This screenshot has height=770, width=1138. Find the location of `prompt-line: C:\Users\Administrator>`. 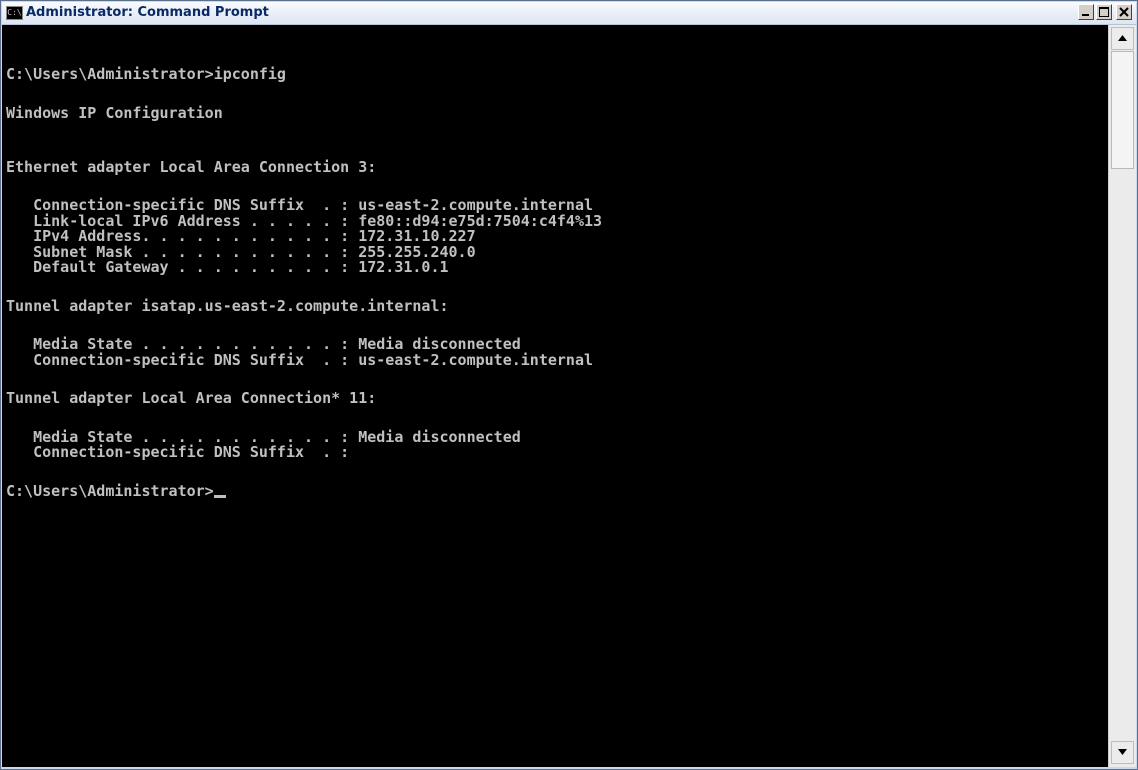

prompt-line: C:\Users\Administrator> is located at coordinates (304, 490).